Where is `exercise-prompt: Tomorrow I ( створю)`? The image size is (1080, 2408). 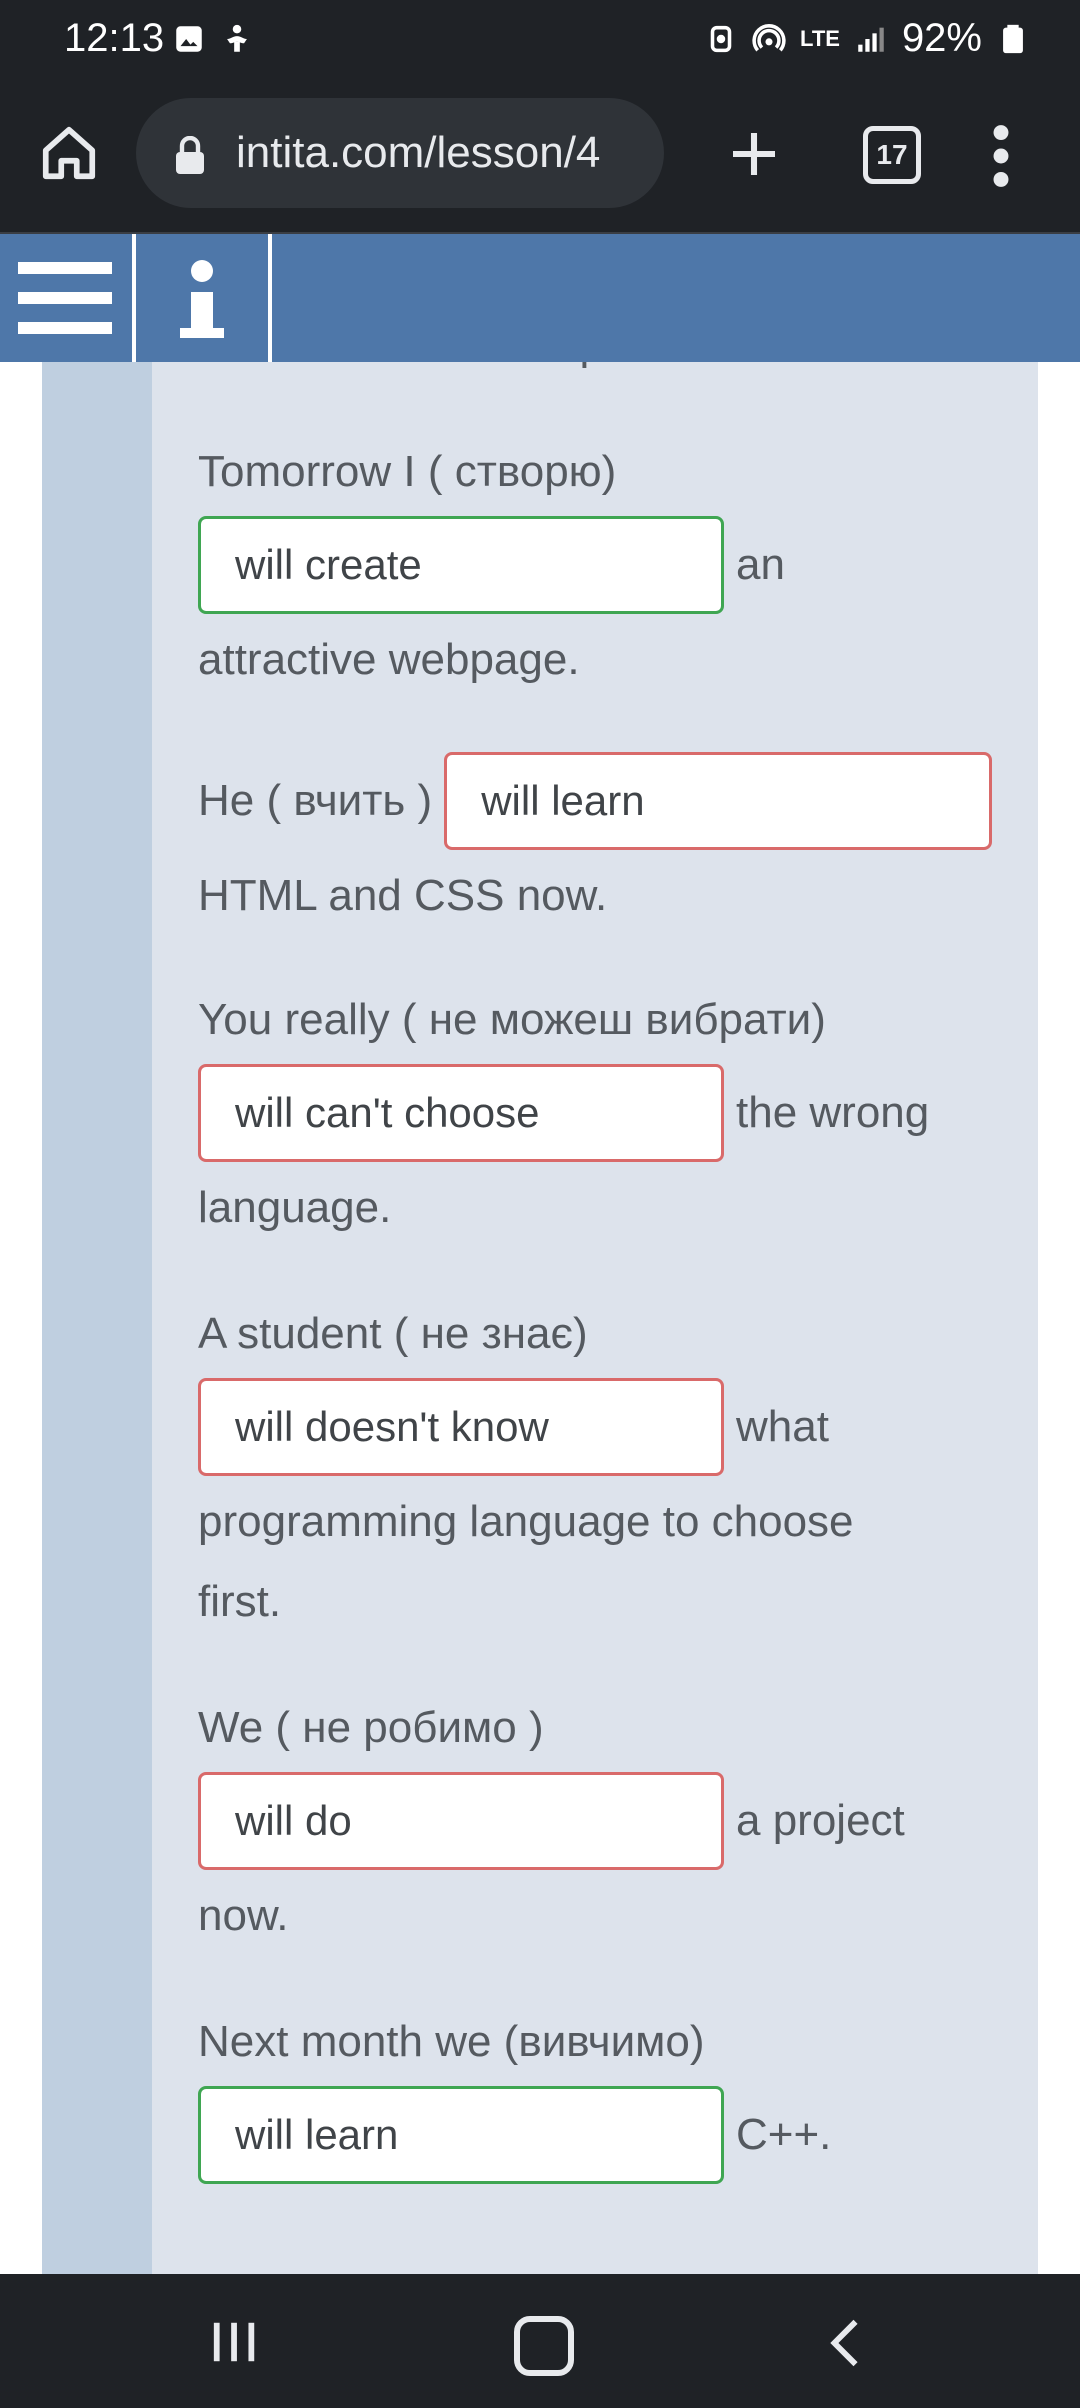 exercise-prompt: Tomorrow I ( створю) is located at coordinates (407, 471).